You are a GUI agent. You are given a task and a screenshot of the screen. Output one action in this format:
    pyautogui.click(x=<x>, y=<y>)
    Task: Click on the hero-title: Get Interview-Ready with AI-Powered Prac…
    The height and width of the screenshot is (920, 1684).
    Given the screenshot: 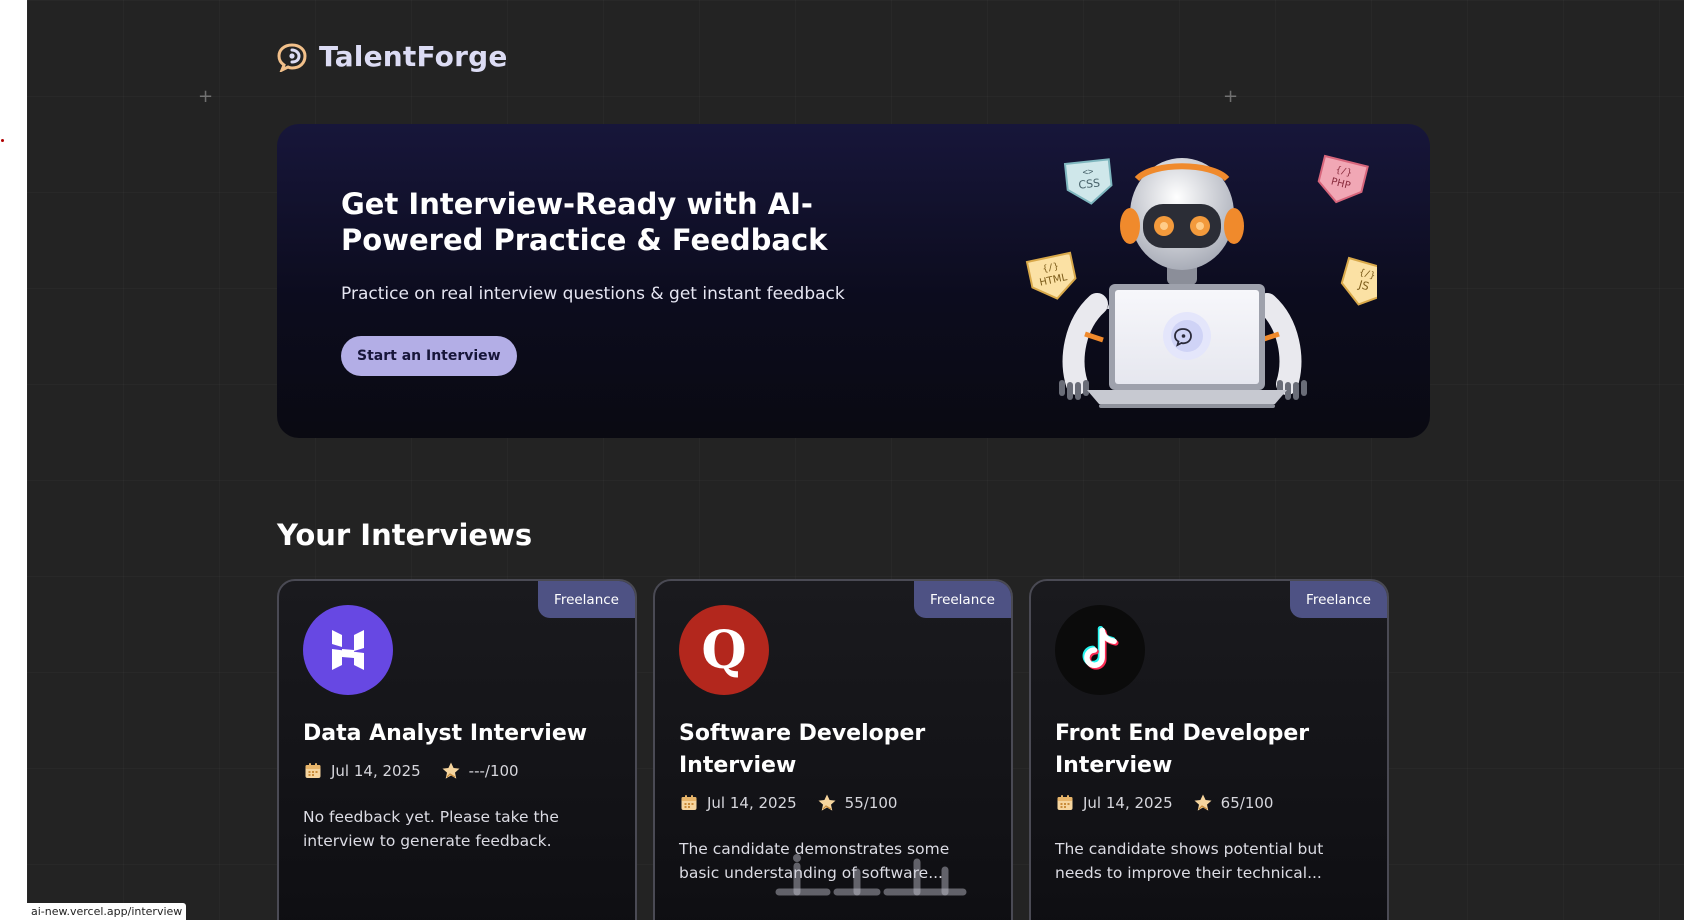 What is the action you would take?
    pyautogui.click(x=584, y=222)
    